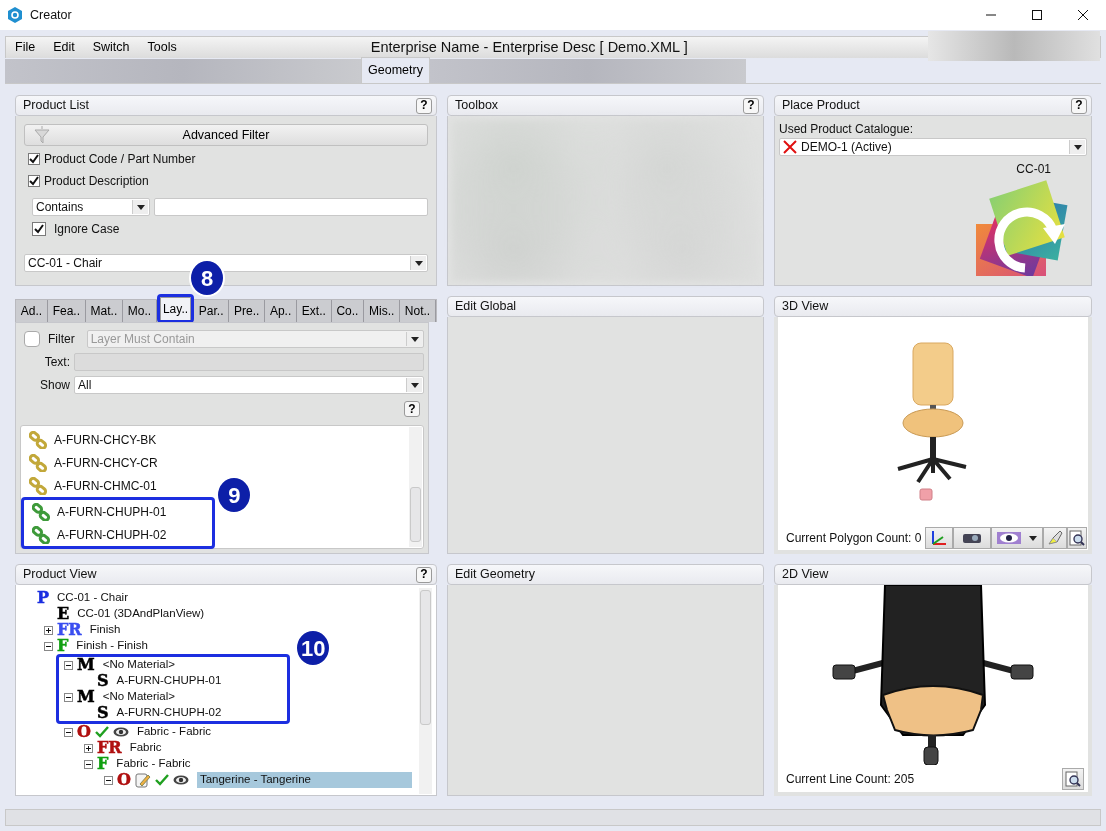  What do you see at coordinates (805, 575) in the screenshot?
I see `panel-title: 2D View` at bounding box center [805, 575].